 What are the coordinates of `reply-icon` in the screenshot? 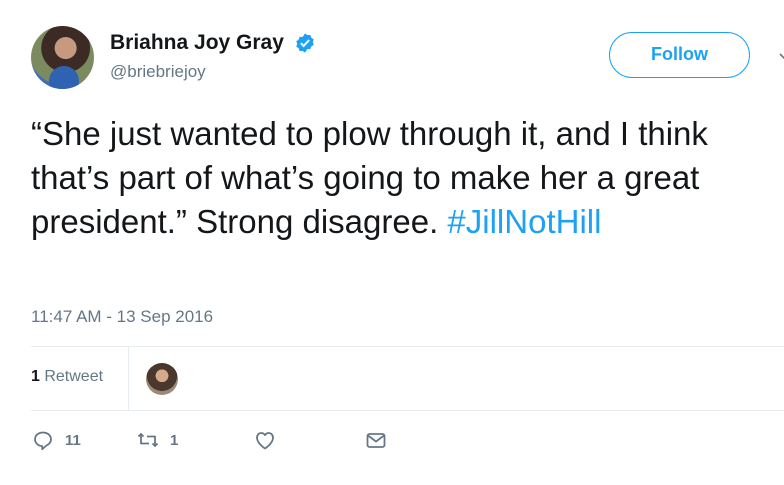 It's located at (43, 441).